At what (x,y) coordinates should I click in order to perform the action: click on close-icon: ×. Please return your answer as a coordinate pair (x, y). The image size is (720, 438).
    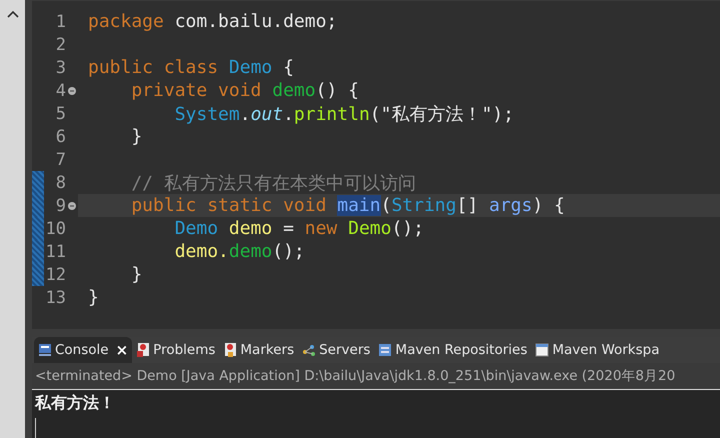
    Looking at the image, I should click on (122, 350).